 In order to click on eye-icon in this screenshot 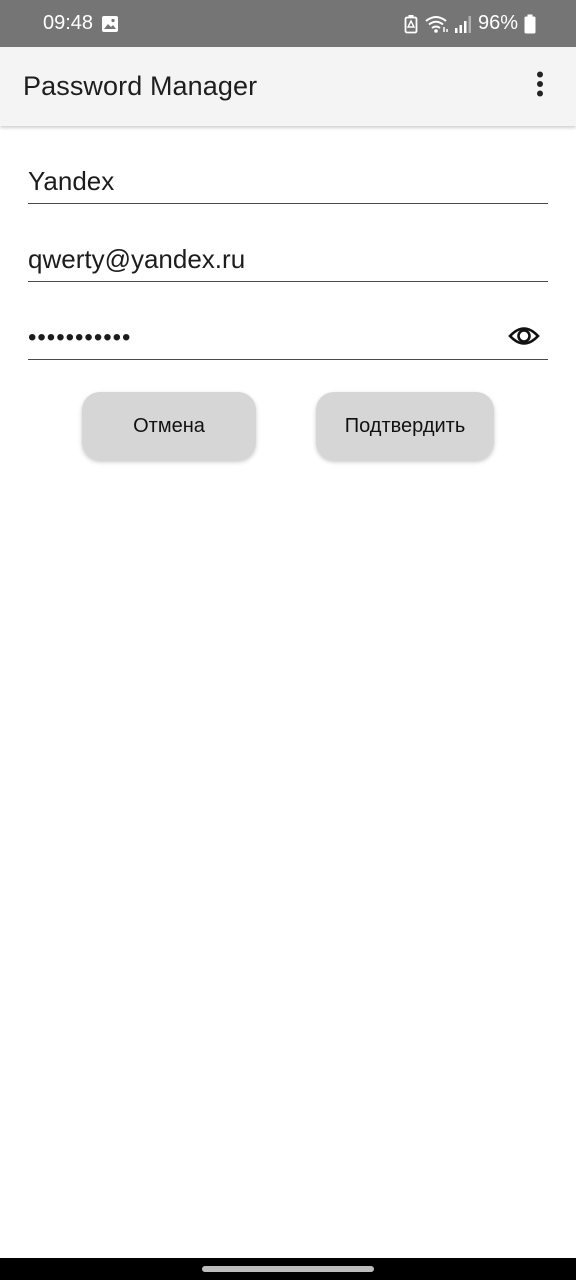, I will do `click(524, 338)`.